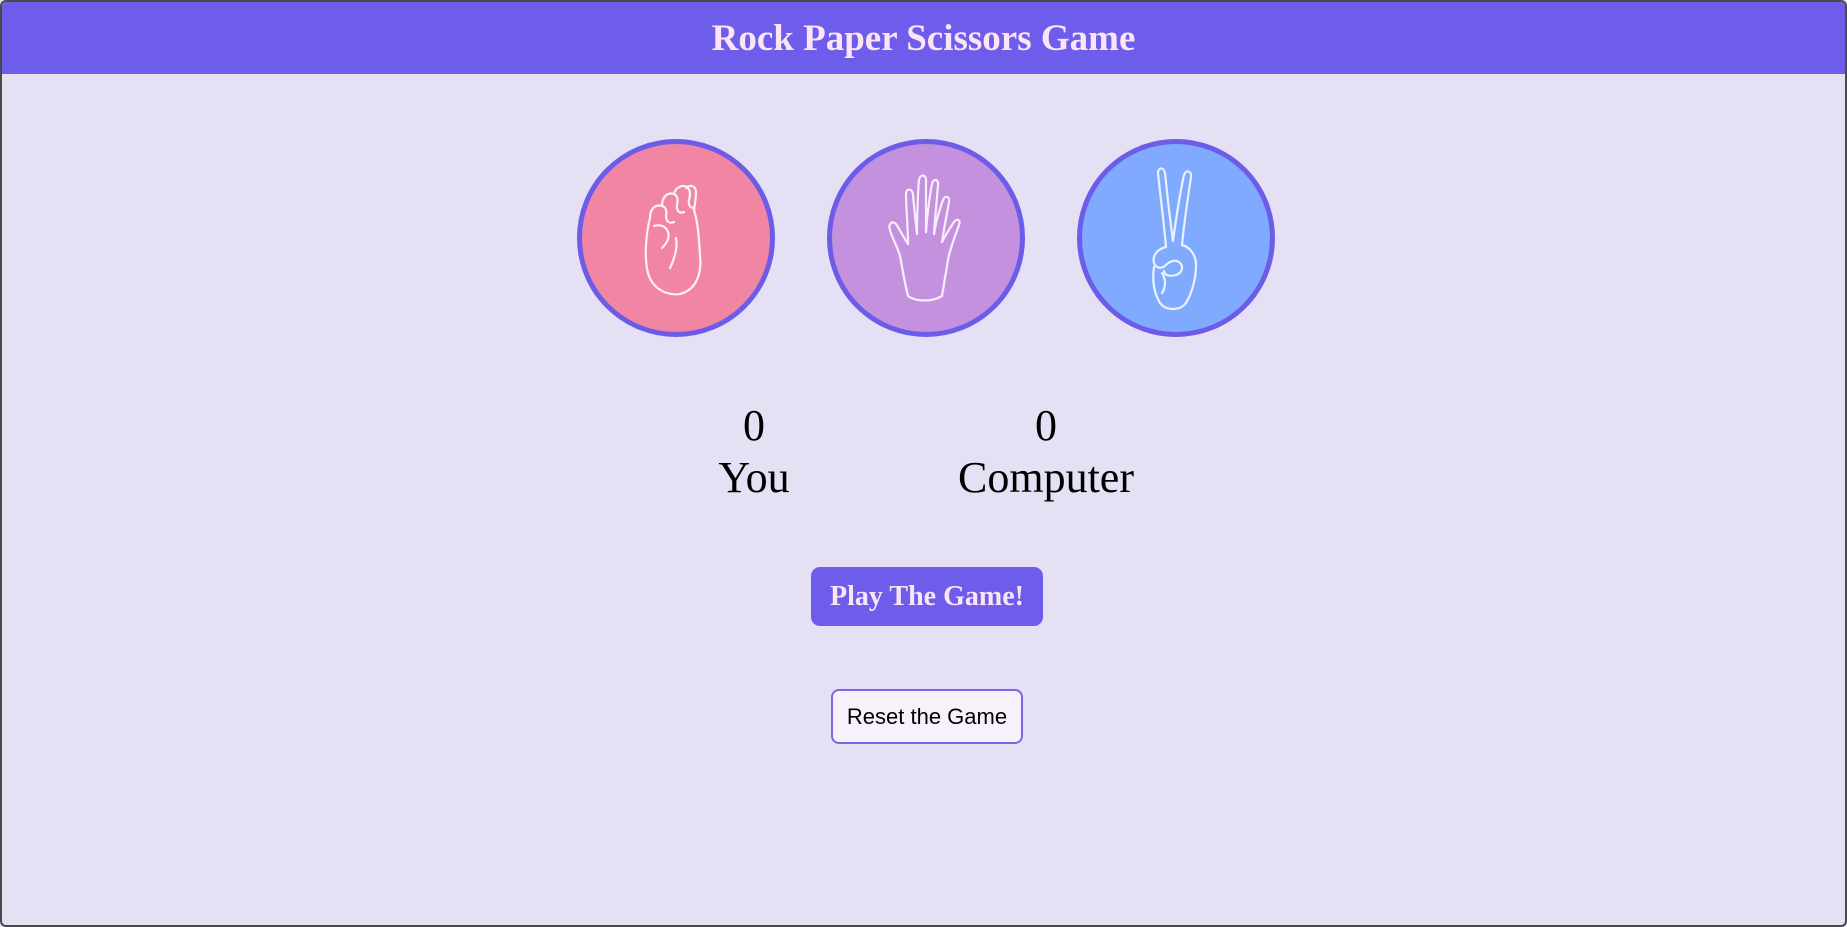  I want to click on user-score-value: 0, so click(754, 425).